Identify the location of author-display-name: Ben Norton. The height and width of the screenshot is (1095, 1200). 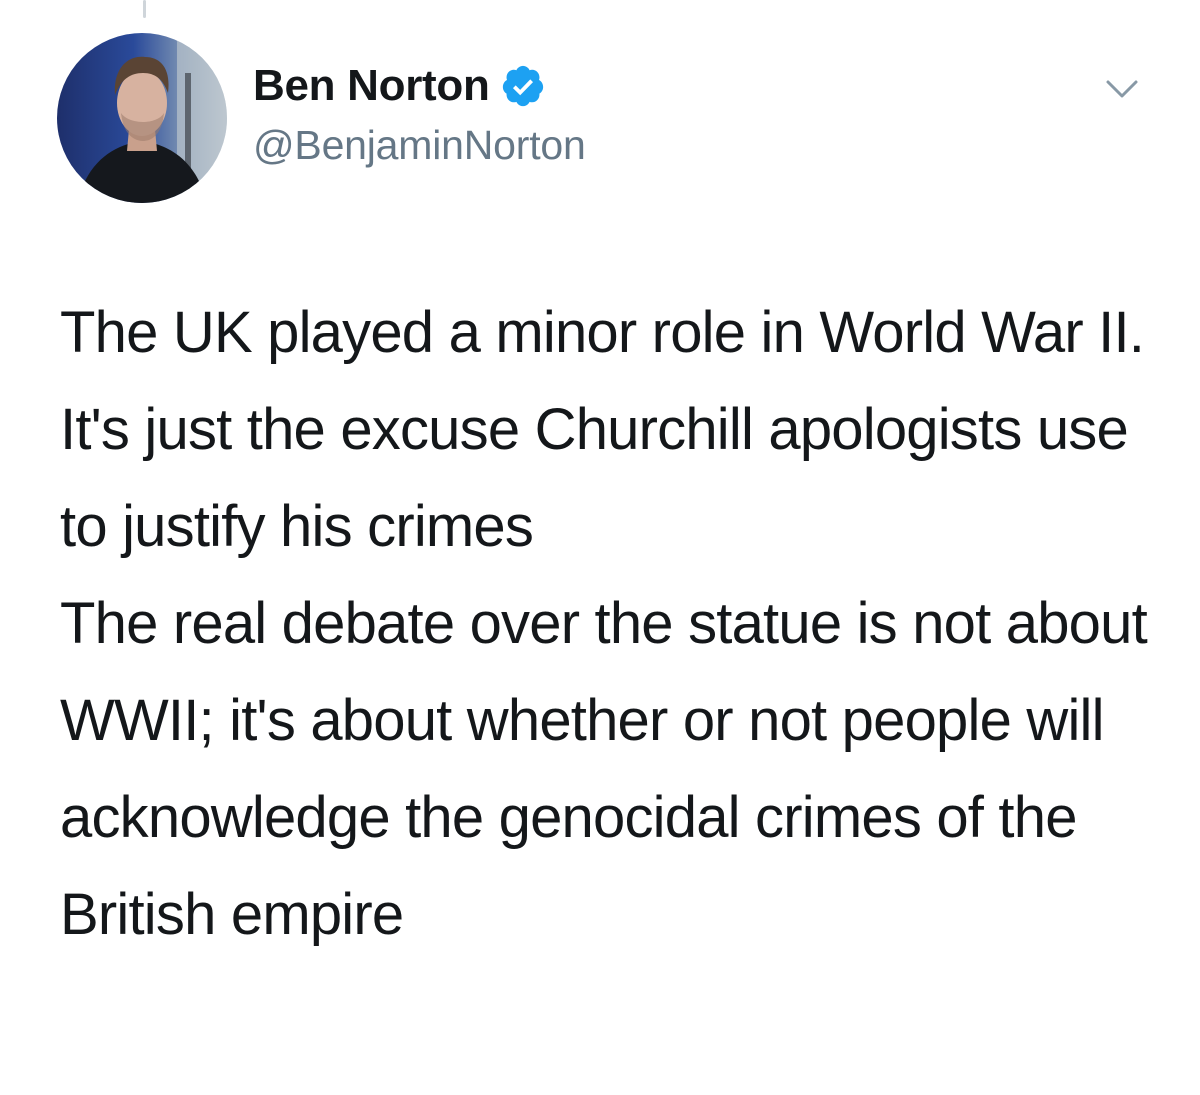
(371, 86).